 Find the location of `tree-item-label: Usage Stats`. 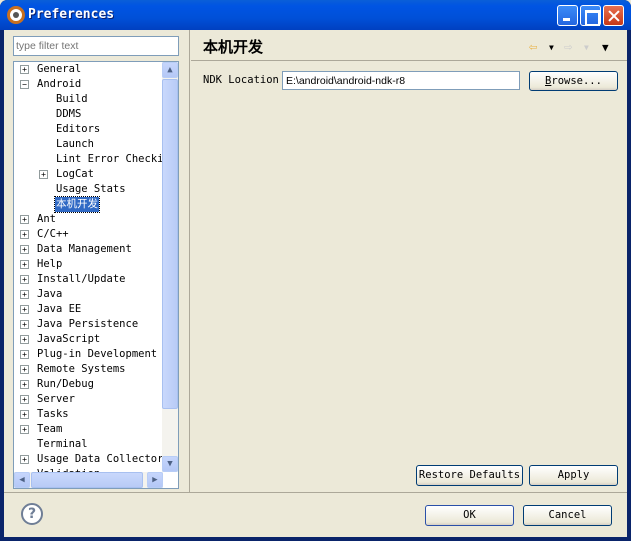

tree-item-label: Usage Stats is located at coordinates (91, 189).